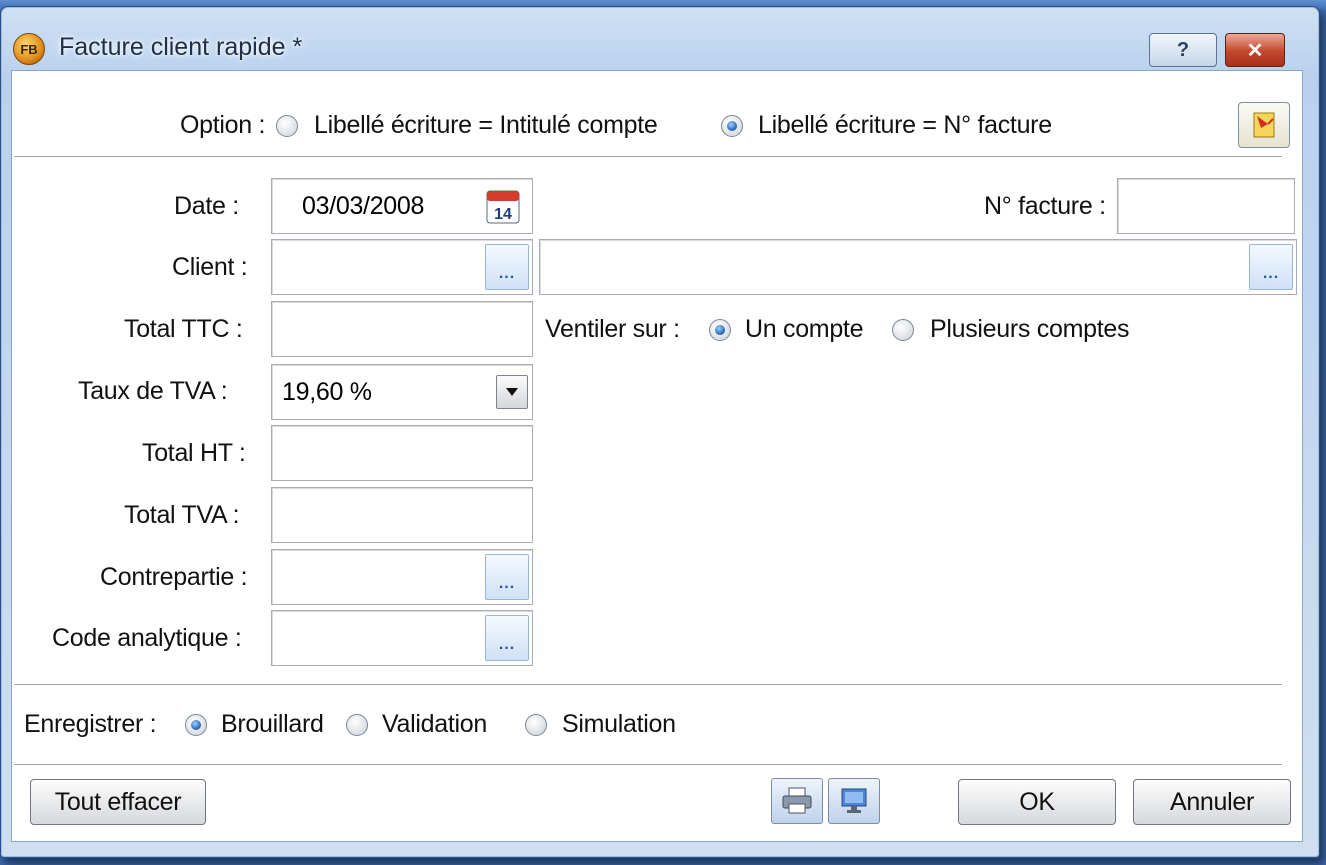  I want to click on option-label-facture: Libellé écriture = N° facture, so click(905, 125).